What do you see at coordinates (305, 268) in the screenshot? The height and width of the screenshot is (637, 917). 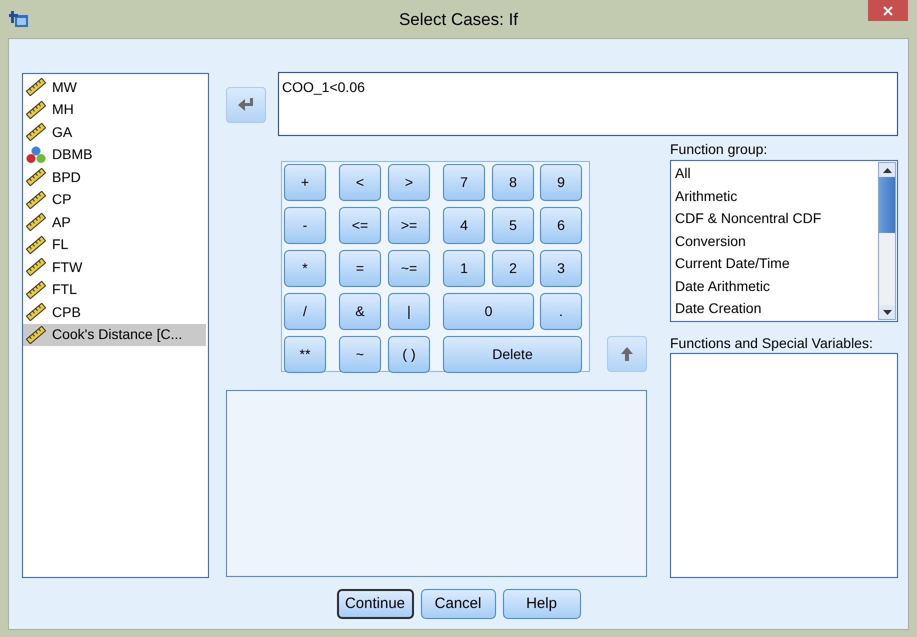 I see `keypad-key: *` at bounding box center [305, 268].